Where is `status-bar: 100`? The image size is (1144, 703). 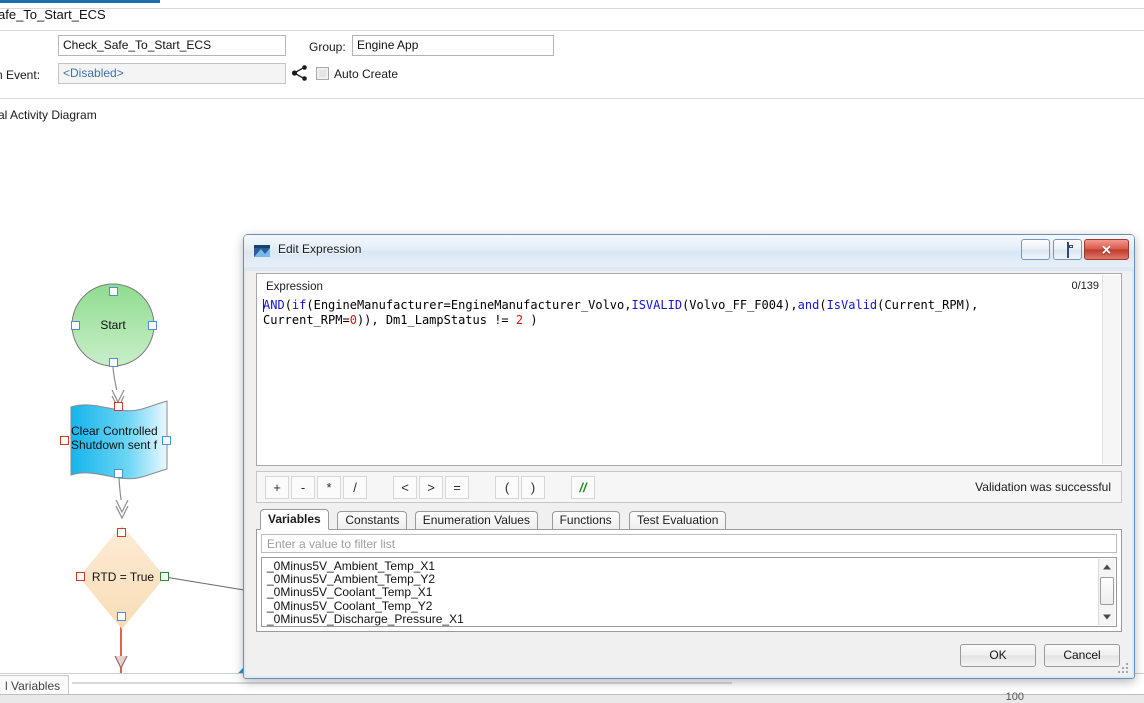
status-bar: 100 is located at coordinates (572, 697).